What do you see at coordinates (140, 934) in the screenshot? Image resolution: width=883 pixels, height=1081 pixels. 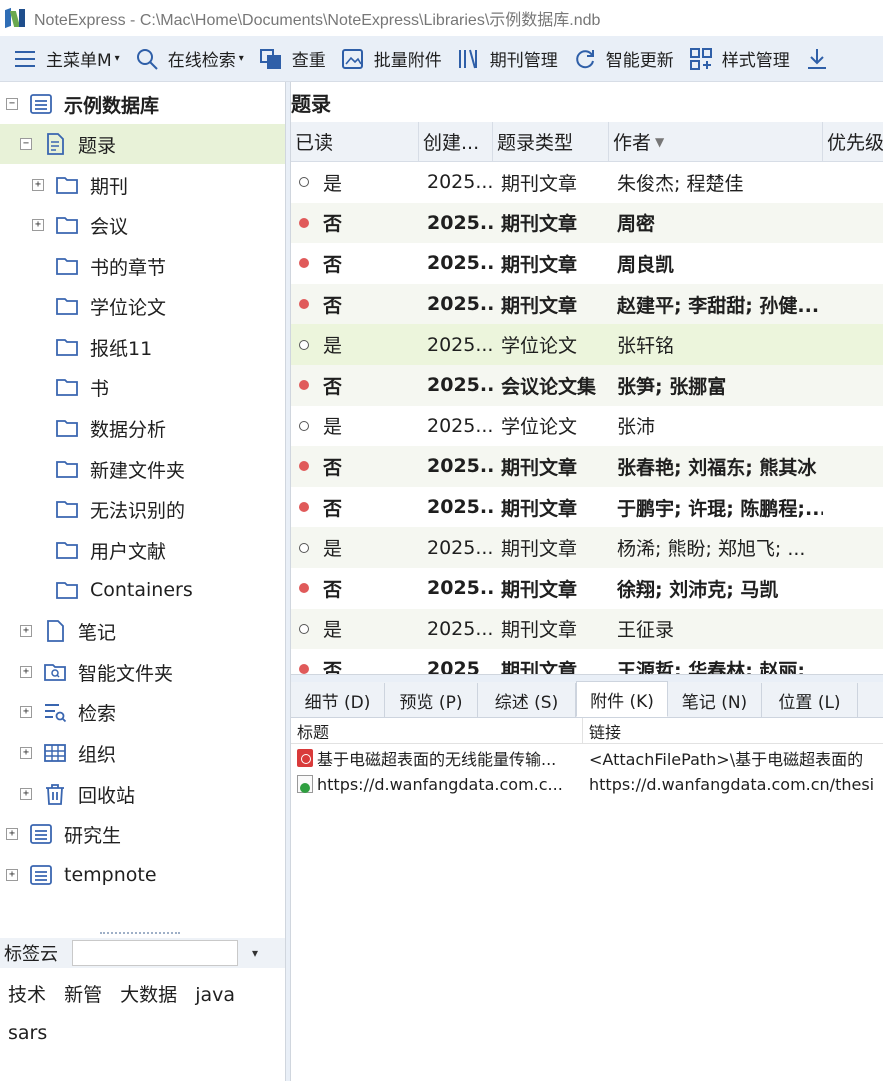 I see `resize-handle` at bounding box center [140, 934].